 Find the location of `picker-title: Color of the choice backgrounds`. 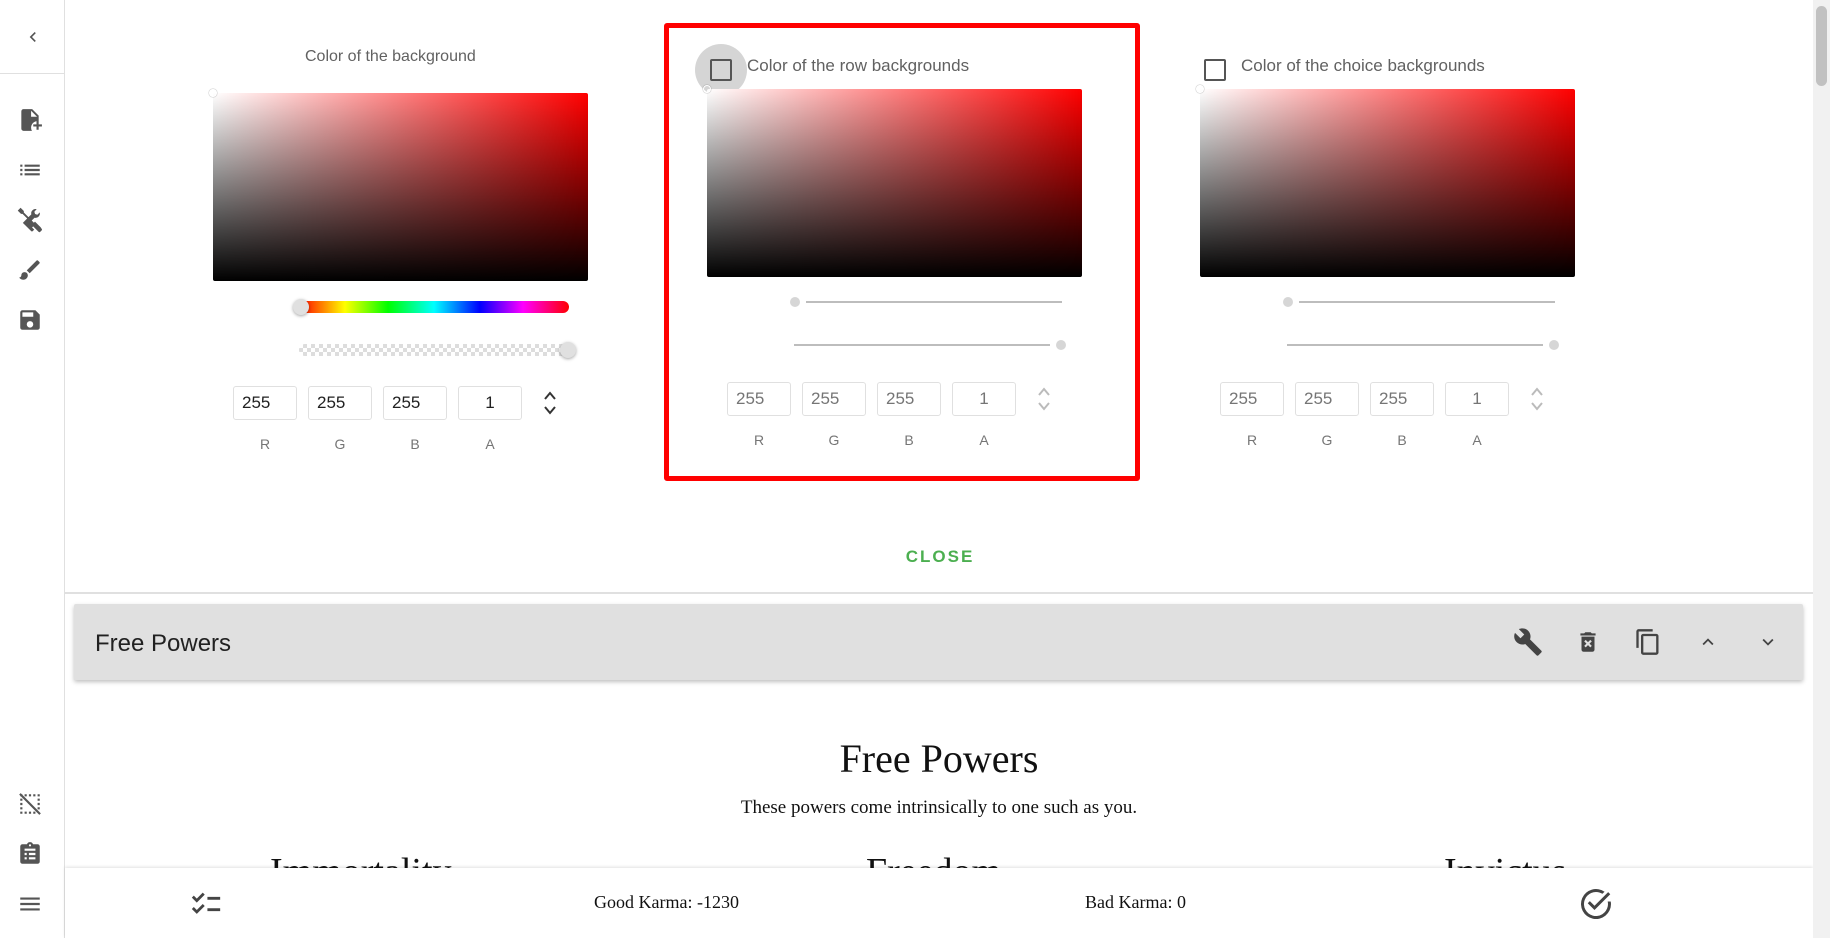

picker-title: Color of the choice backgrounds is located at coordinates (1363, 65).